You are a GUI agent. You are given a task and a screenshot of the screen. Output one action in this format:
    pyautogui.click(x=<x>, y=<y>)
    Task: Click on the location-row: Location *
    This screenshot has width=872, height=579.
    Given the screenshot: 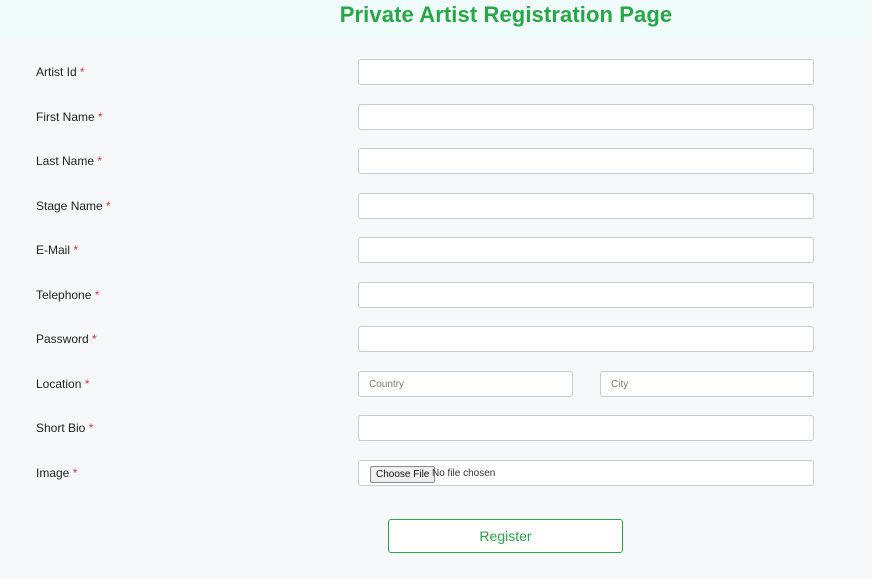 What is the action you would take?
    pyautogui.click(x=434, y=384)
    